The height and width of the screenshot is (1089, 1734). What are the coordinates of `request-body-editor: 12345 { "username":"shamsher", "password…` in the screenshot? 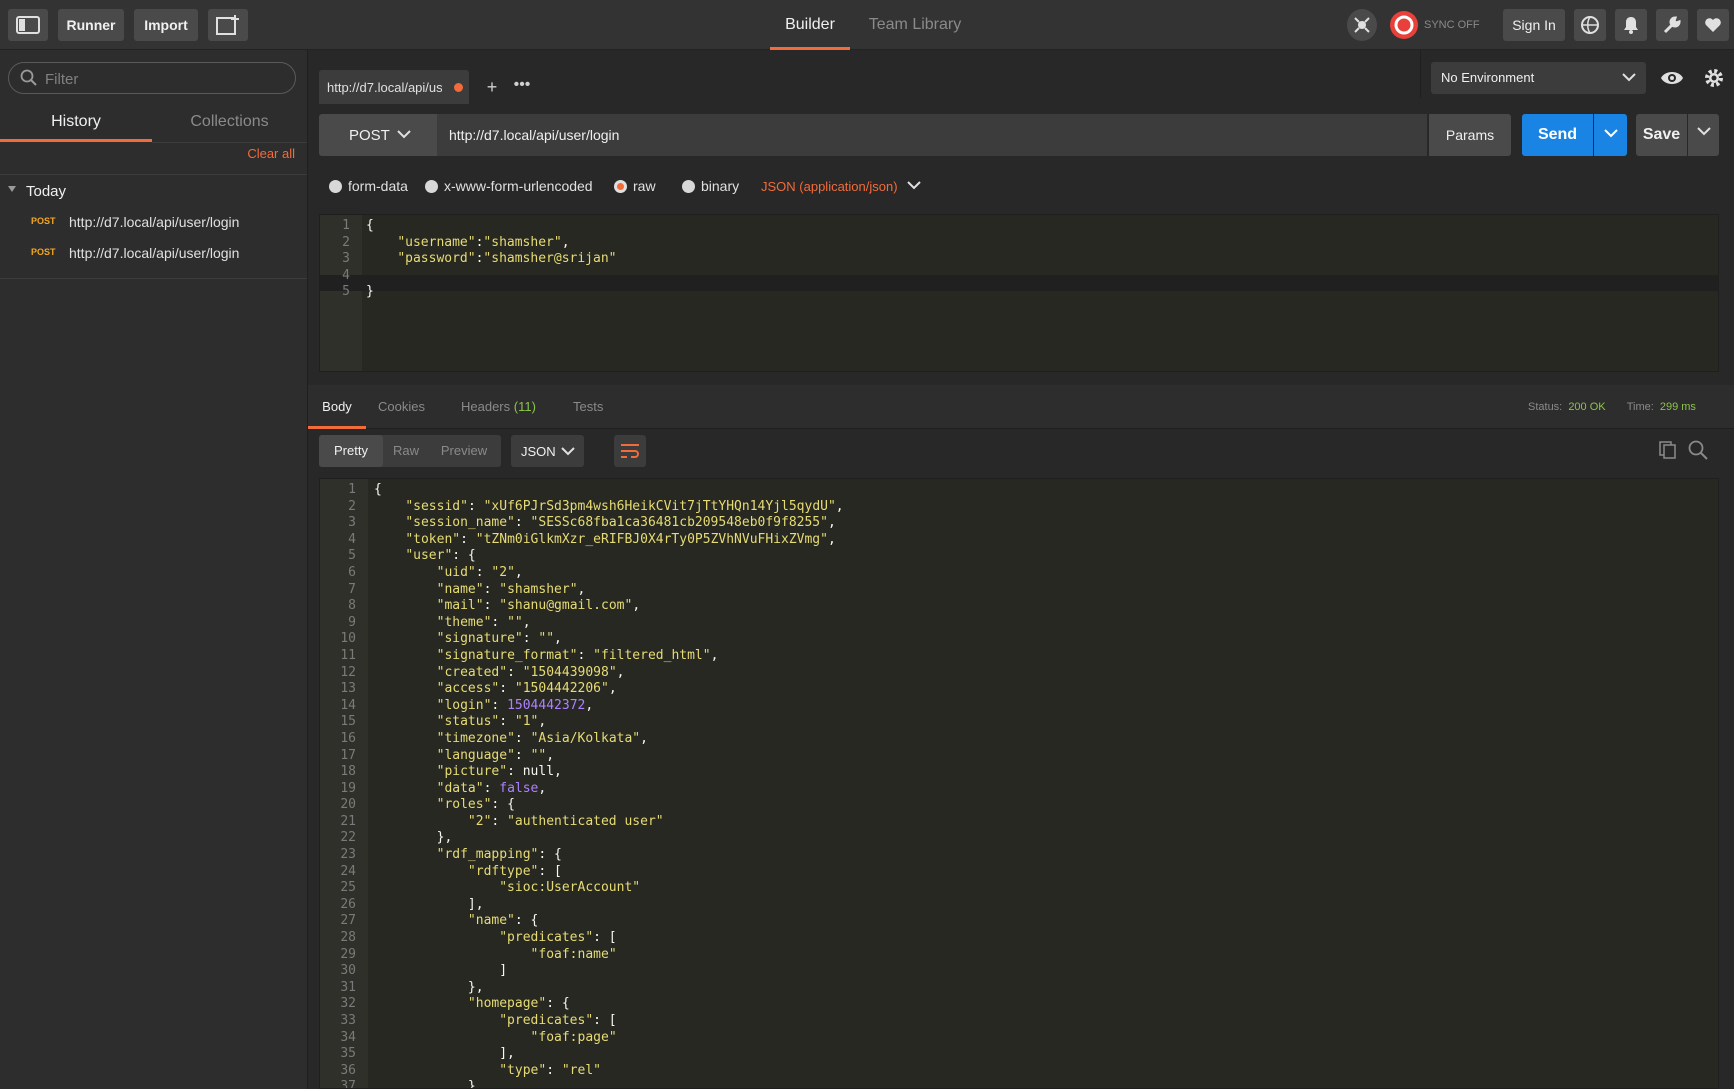 It's located at (1019, 293).